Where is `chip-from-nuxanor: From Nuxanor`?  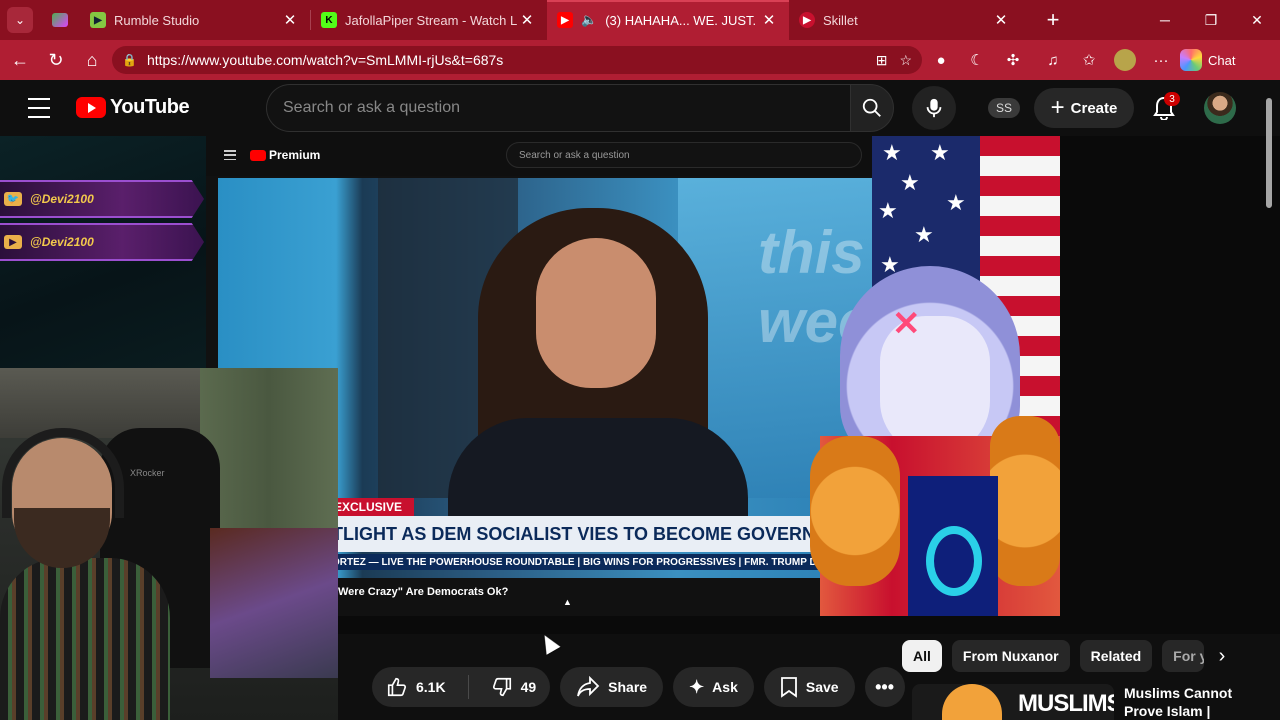 chip-from-nuxanor: From Nuxanor is located at coordinates (1010, 656).